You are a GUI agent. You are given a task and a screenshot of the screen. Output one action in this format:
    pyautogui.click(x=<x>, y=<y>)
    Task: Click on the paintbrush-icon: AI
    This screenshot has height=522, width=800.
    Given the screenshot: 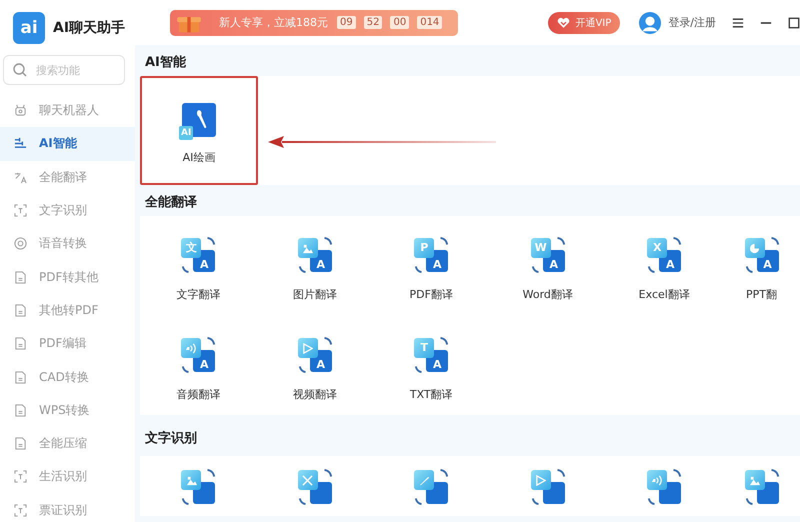 What is the action you would take?
    pyautogui.click(x=199, y=120)
    